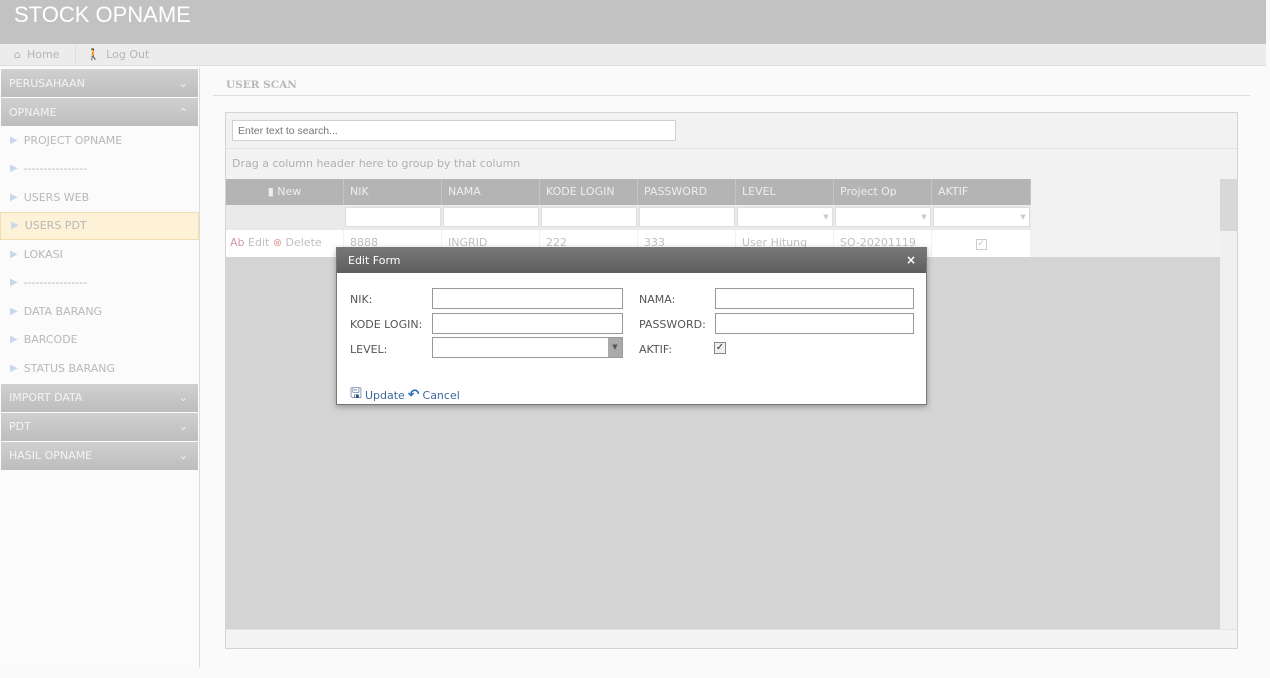 This screenshot has width=1270, height=678. Describe the element at coordinates (99, 112) in the screenshot. I see `sidebar-group-opname: OPNAME ⌃` at that location.